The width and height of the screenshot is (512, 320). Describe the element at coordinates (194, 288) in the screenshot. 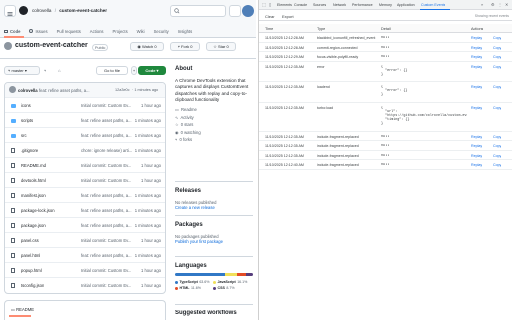

I see `language-item: HTML 11.6%` at that location.